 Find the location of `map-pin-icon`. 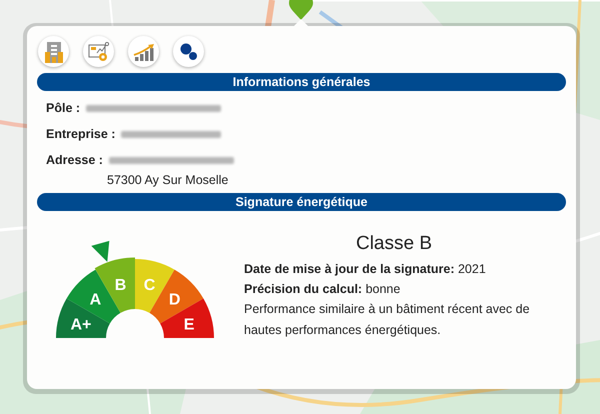

map-pin-icon is located at coordinates (301, 10).